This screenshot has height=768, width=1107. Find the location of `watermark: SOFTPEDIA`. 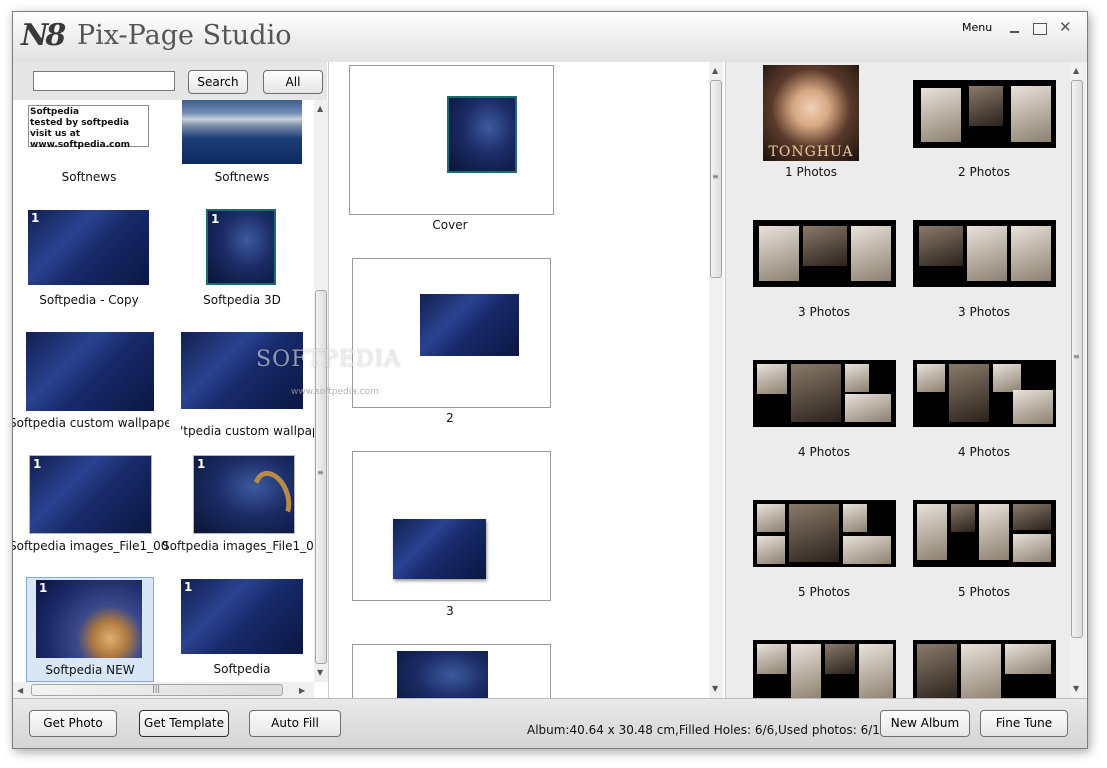

watermark: SOFTPEDIA is located at coordinates (329, 359).